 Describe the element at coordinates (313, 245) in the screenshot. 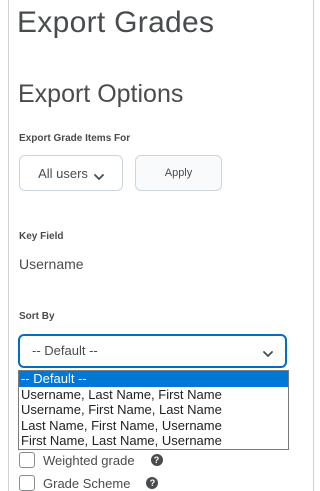

I see `right-border` at that location.